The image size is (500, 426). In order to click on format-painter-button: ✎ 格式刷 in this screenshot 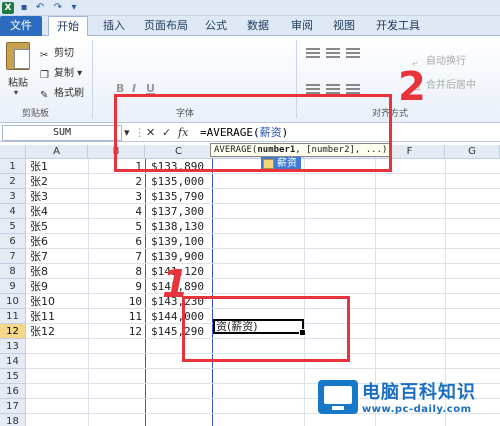, I will do `click(62, 93)`.